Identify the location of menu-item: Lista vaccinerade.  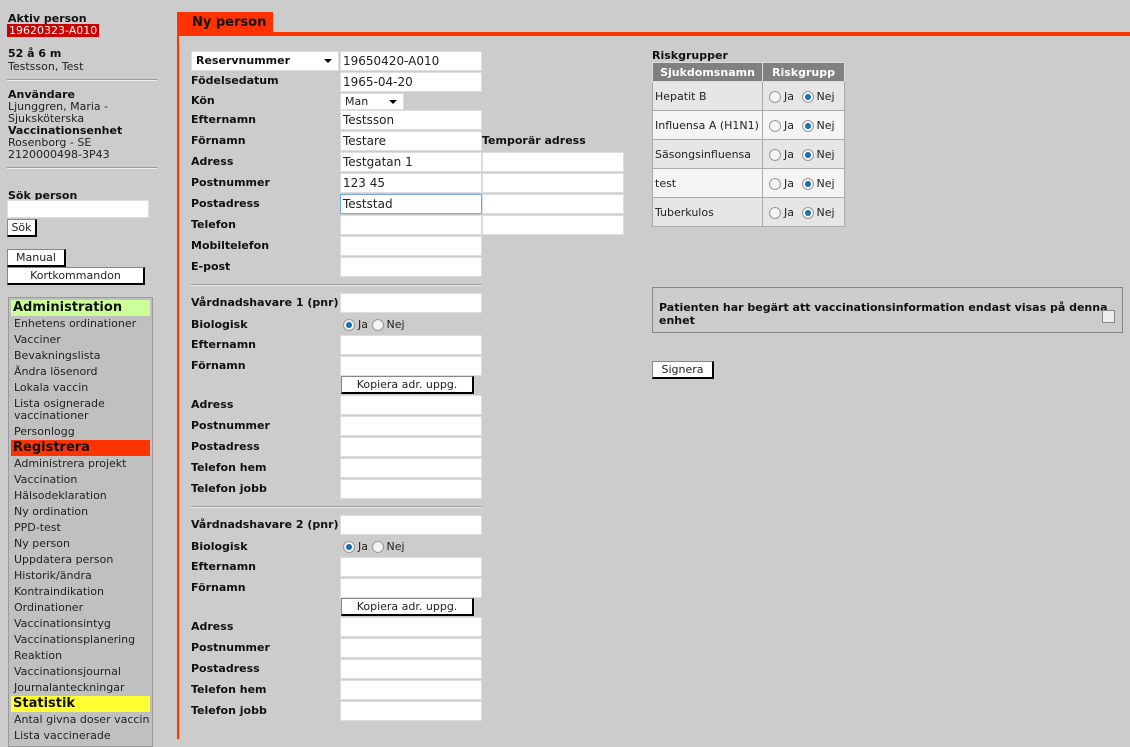
(80, 736).